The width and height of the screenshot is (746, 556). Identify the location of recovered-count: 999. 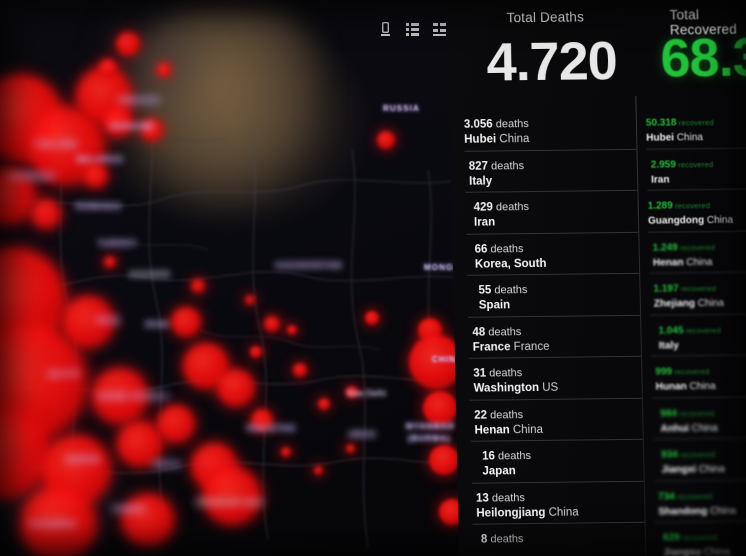
(664, 372).